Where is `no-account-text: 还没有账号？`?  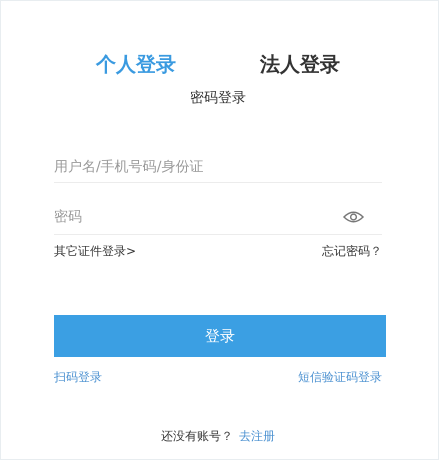 no-account-text: 还没有账号？ is located at coordinates (197, 436).